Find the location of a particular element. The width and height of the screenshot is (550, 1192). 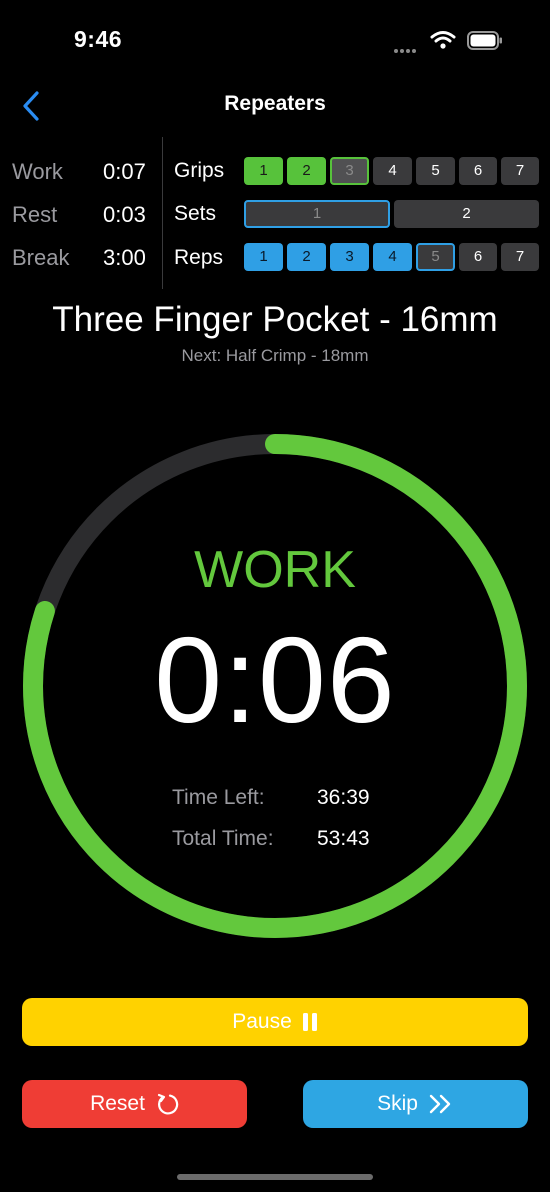

grip-box: 2 is located at coordinates (306, 171).